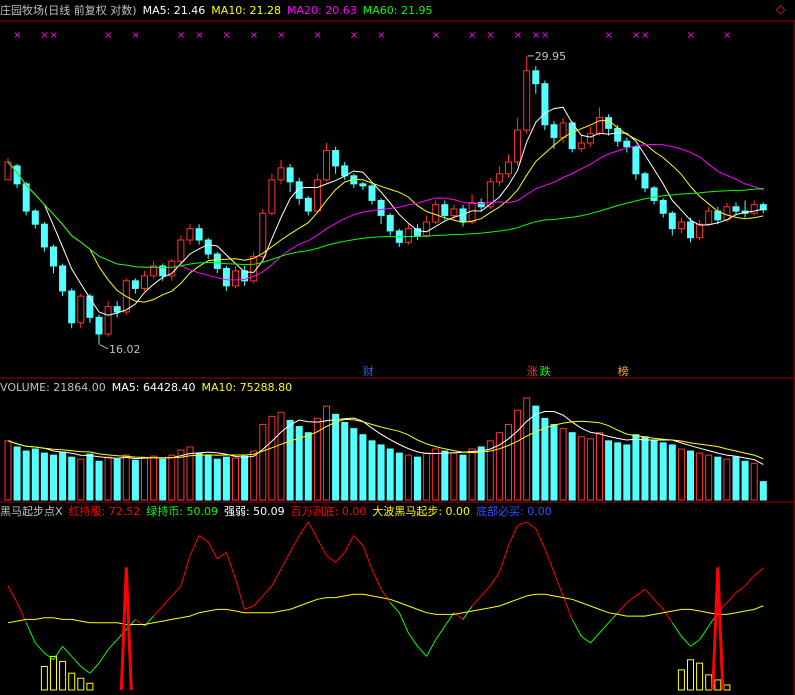  I want to click on volume-ma10: MA10: 75288.80, so click(247, 387).